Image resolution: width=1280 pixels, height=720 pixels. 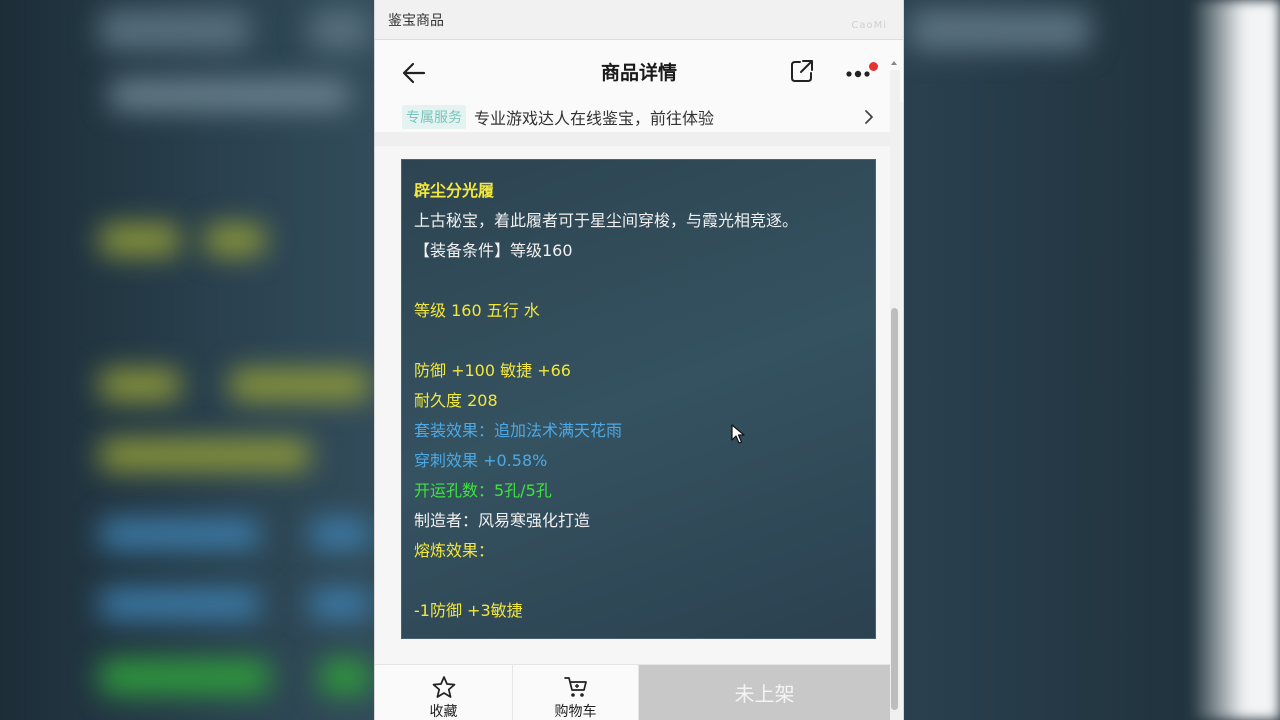 I want to click on share-button, so click(x=803, y=72).